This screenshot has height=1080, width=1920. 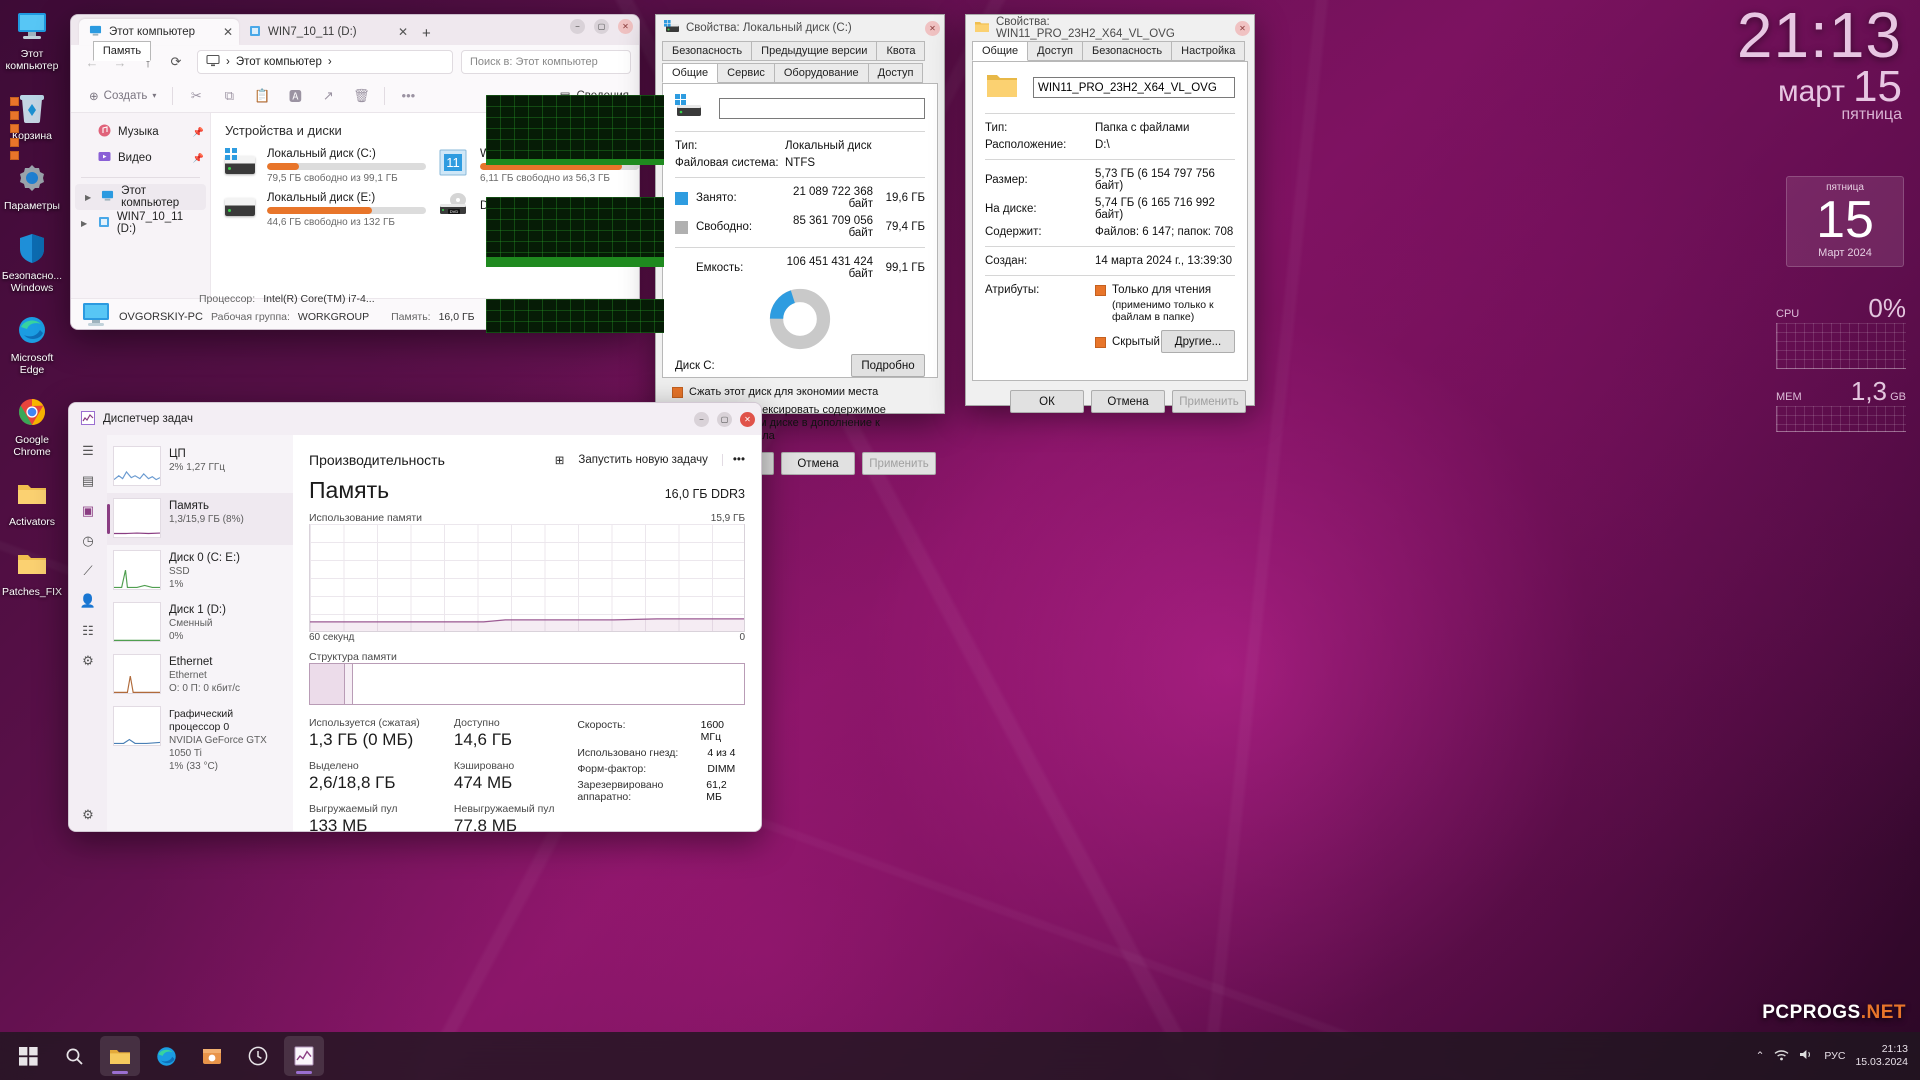 What do you see at coordinates (32, 342) in the screenshot?
I see `desktop-icon-edge: Microsoft Edge` at bounding box center [32, 342].